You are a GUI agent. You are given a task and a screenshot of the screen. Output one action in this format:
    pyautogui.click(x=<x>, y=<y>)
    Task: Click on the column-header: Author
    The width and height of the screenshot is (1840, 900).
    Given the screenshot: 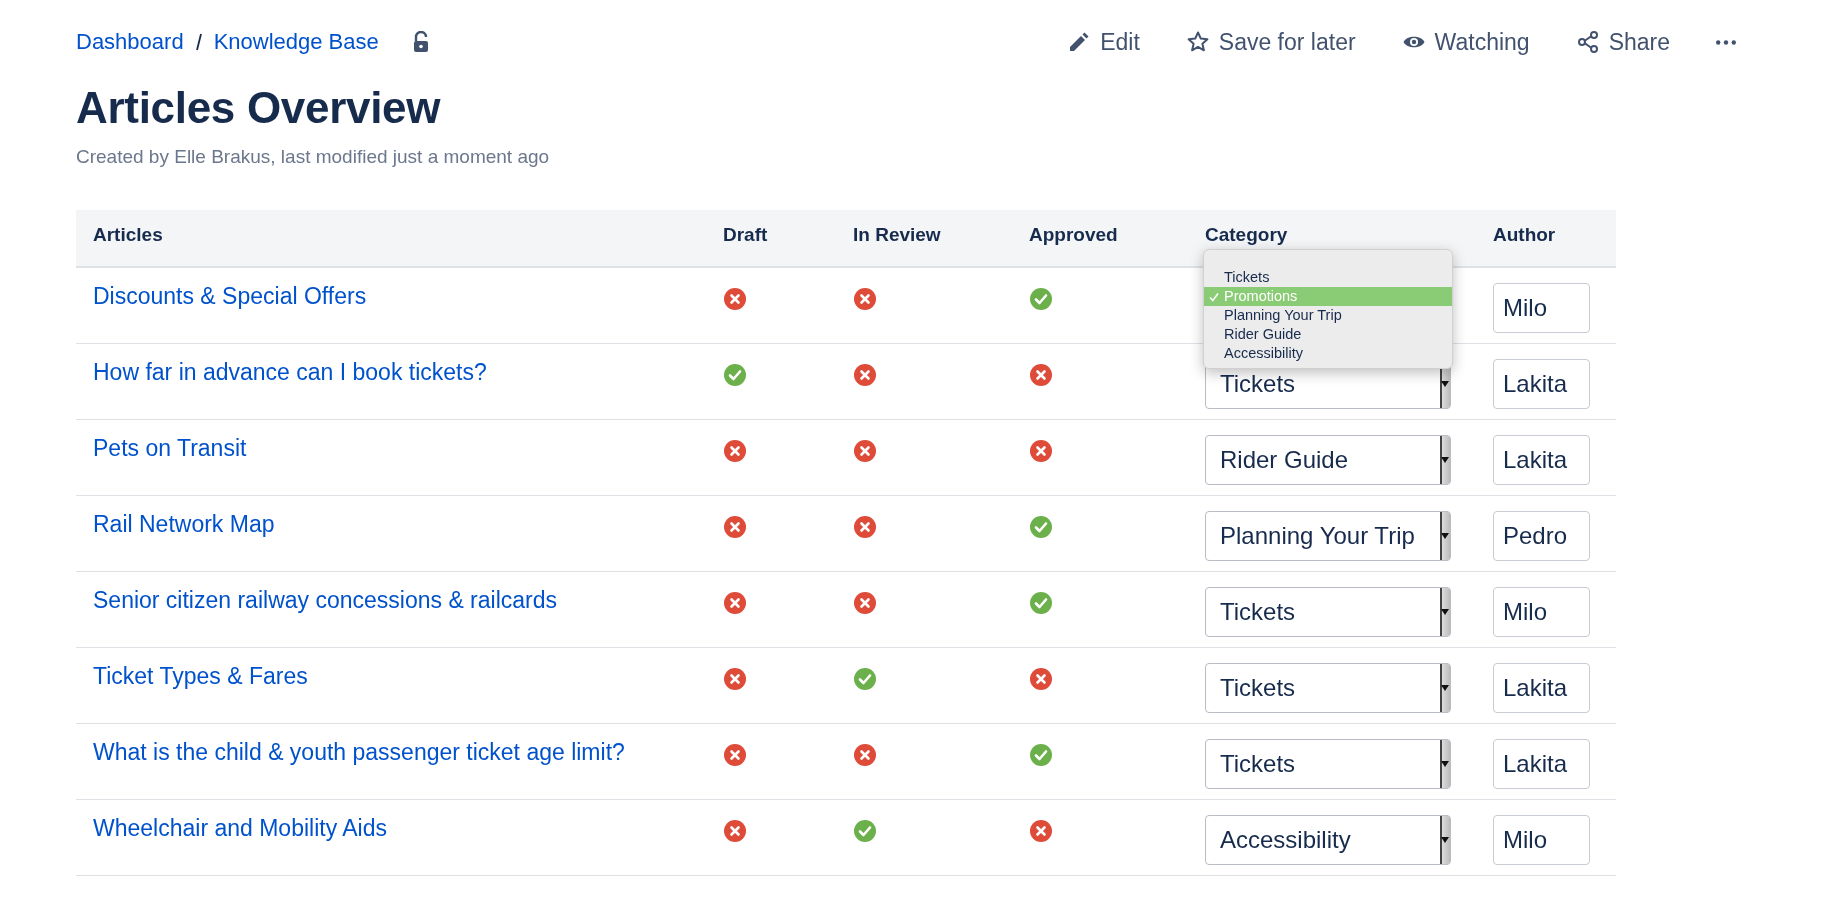 What is the action you would take?
    pyautogui.click(x=1524, y=234)
    